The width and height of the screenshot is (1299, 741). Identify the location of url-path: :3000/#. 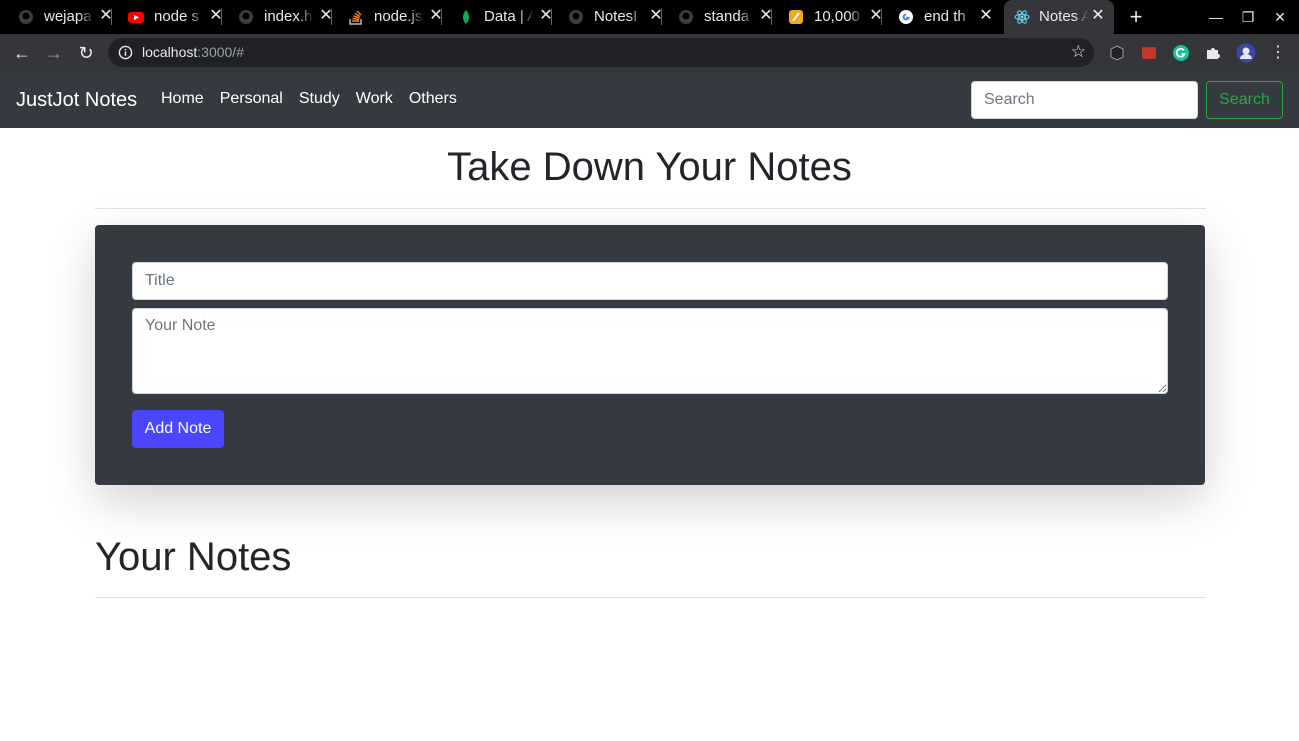
(220, 52).